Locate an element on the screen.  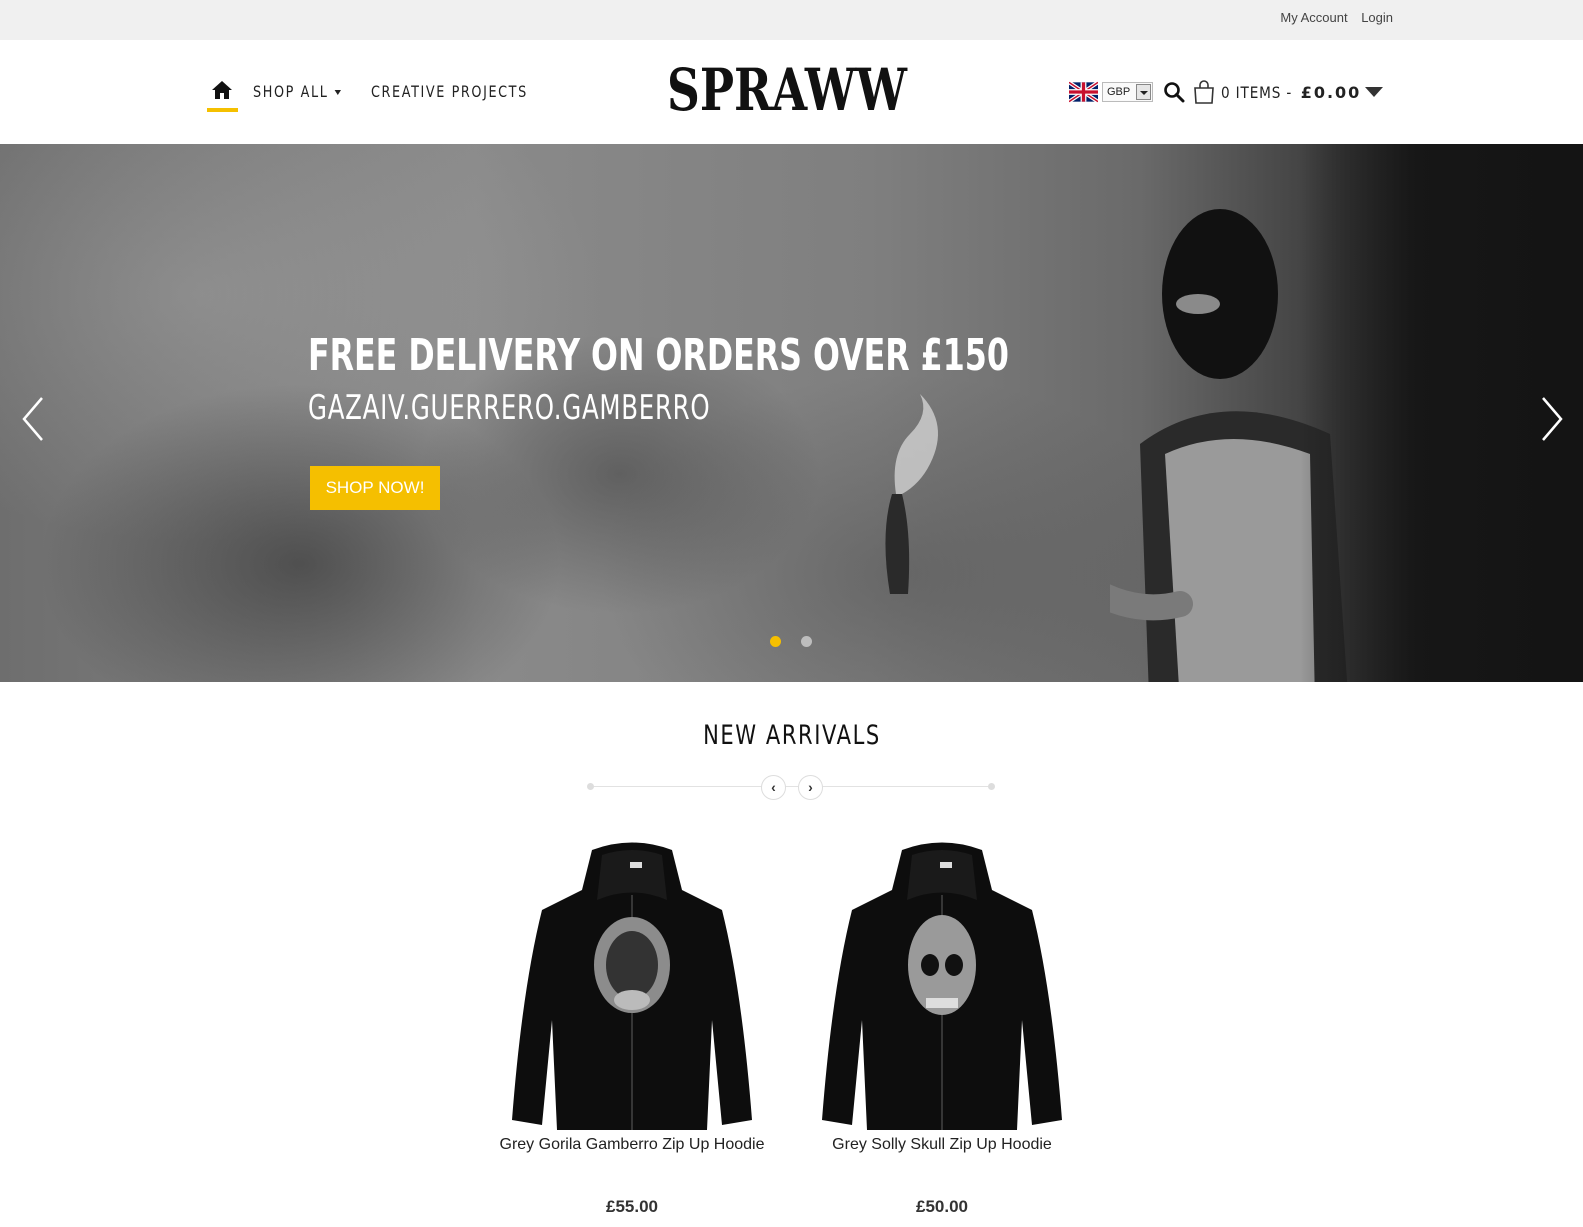
my-account-link: My Account is located at coordinates (1313, 17).